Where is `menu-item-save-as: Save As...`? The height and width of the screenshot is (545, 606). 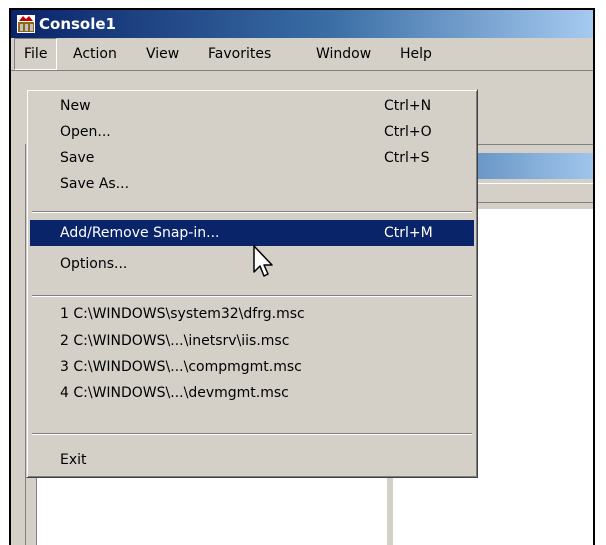
menu-item-save-as: Save As... is located at coordinates (252, 184).